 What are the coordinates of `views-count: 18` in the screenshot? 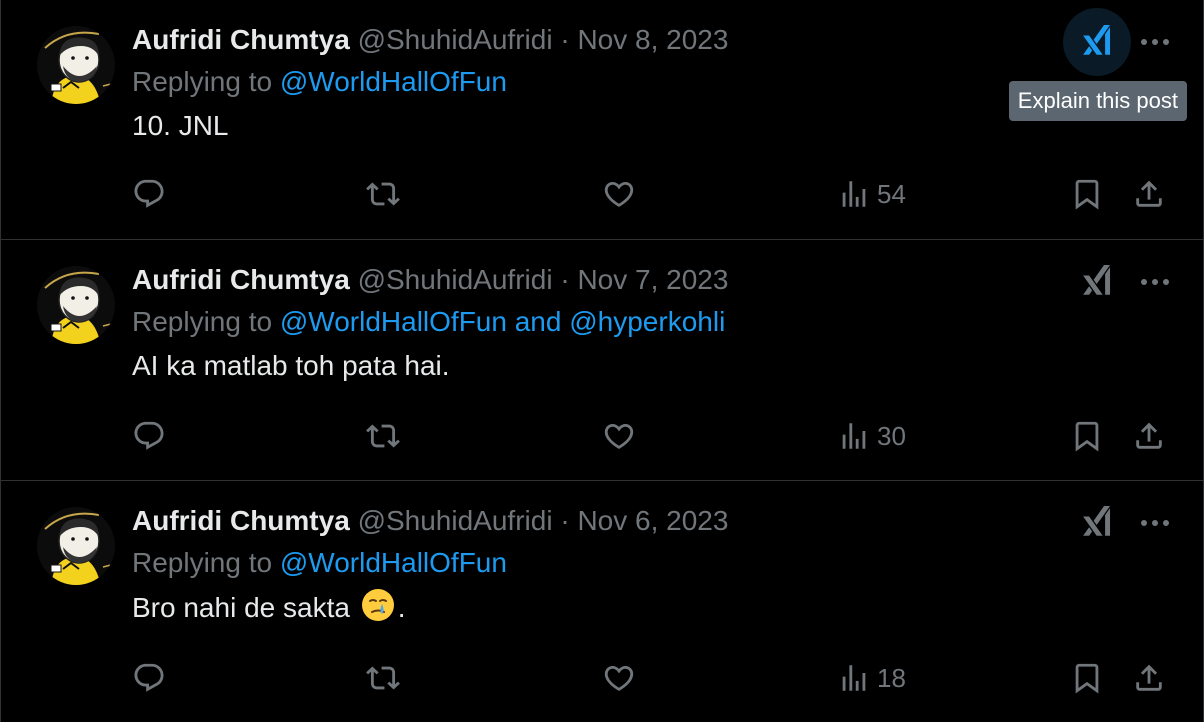 It's located at (891, 677).